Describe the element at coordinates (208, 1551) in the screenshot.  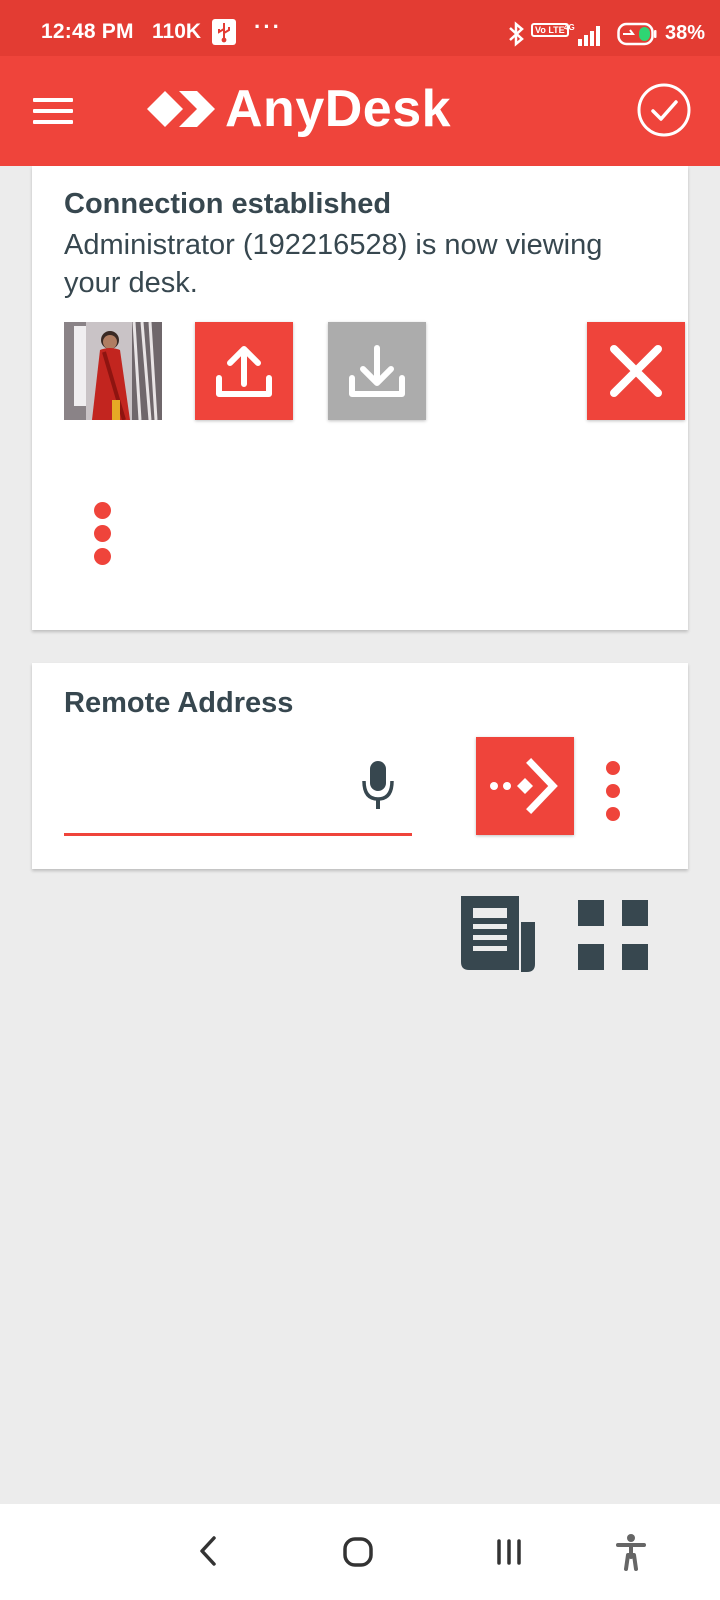
I see `back-icon` at that location.